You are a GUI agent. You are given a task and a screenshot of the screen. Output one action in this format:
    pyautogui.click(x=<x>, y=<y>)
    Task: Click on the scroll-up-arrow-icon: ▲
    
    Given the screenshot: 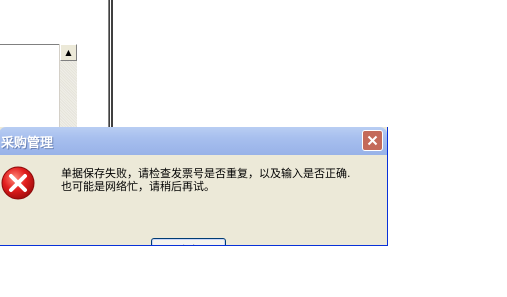 What is the action you would take?
    pyautogui.click(x=68, y=52)
    